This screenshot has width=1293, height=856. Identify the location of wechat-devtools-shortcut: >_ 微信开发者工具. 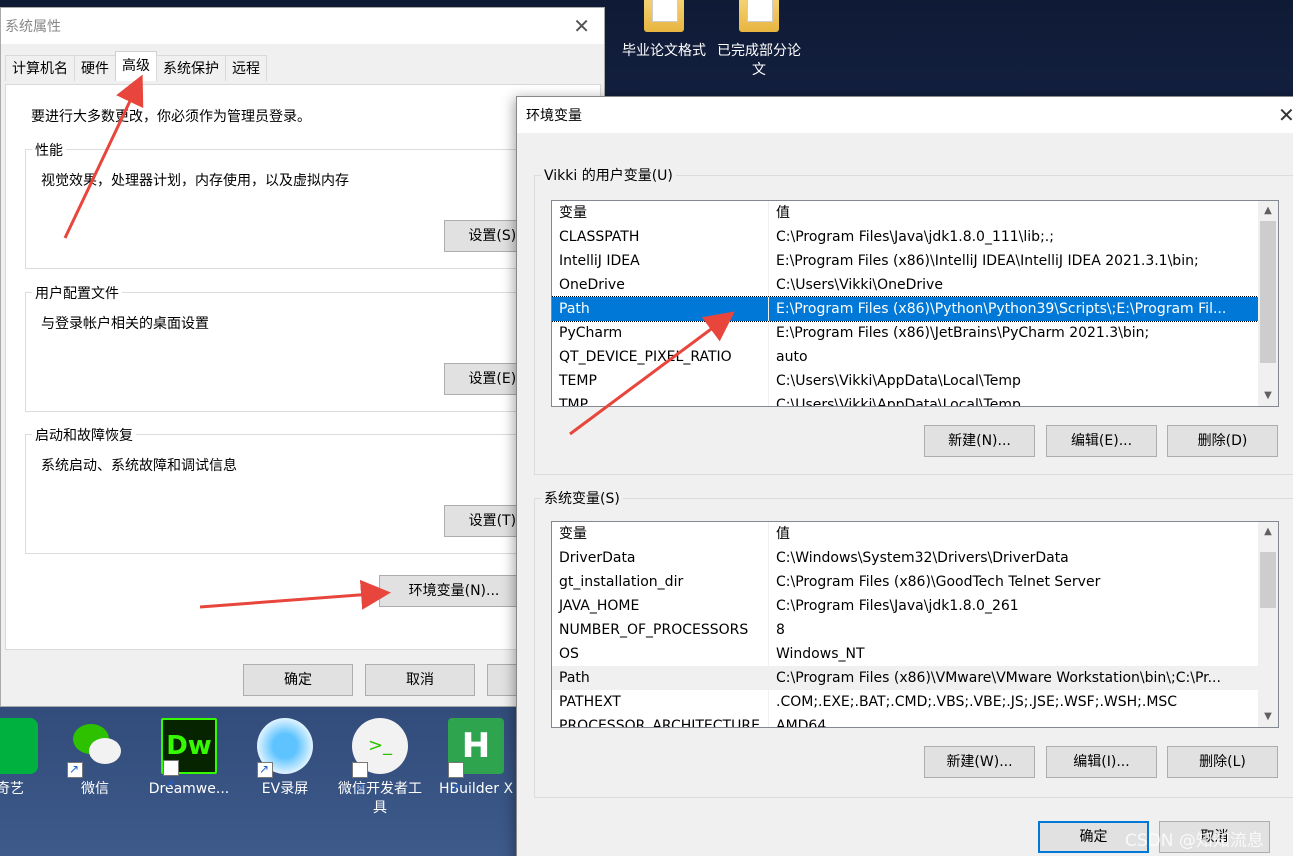
(380, 768).